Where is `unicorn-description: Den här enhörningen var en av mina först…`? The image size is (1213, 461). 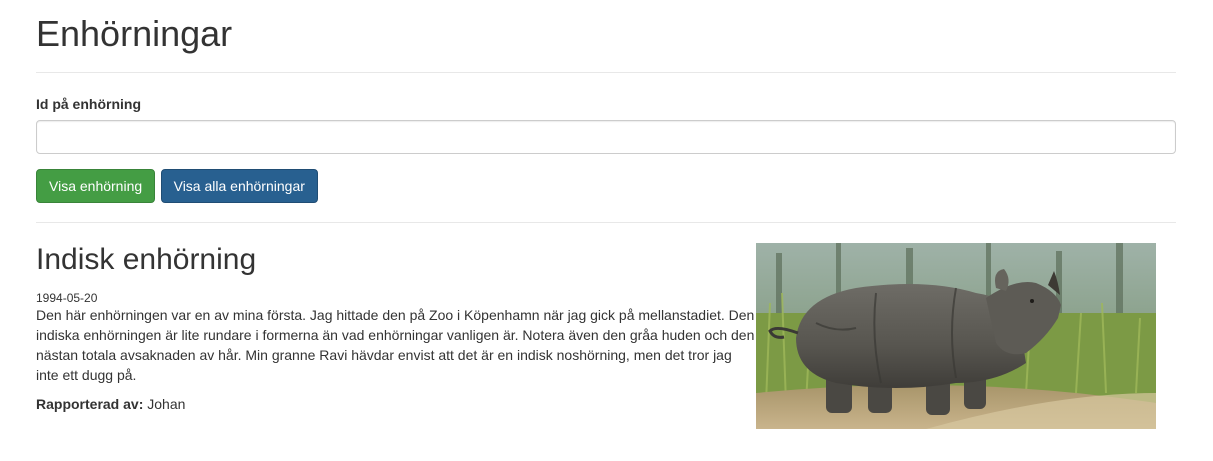 unicorn-description: Den här enhörningen var en av mina först… is located at coordinates (395, 345).